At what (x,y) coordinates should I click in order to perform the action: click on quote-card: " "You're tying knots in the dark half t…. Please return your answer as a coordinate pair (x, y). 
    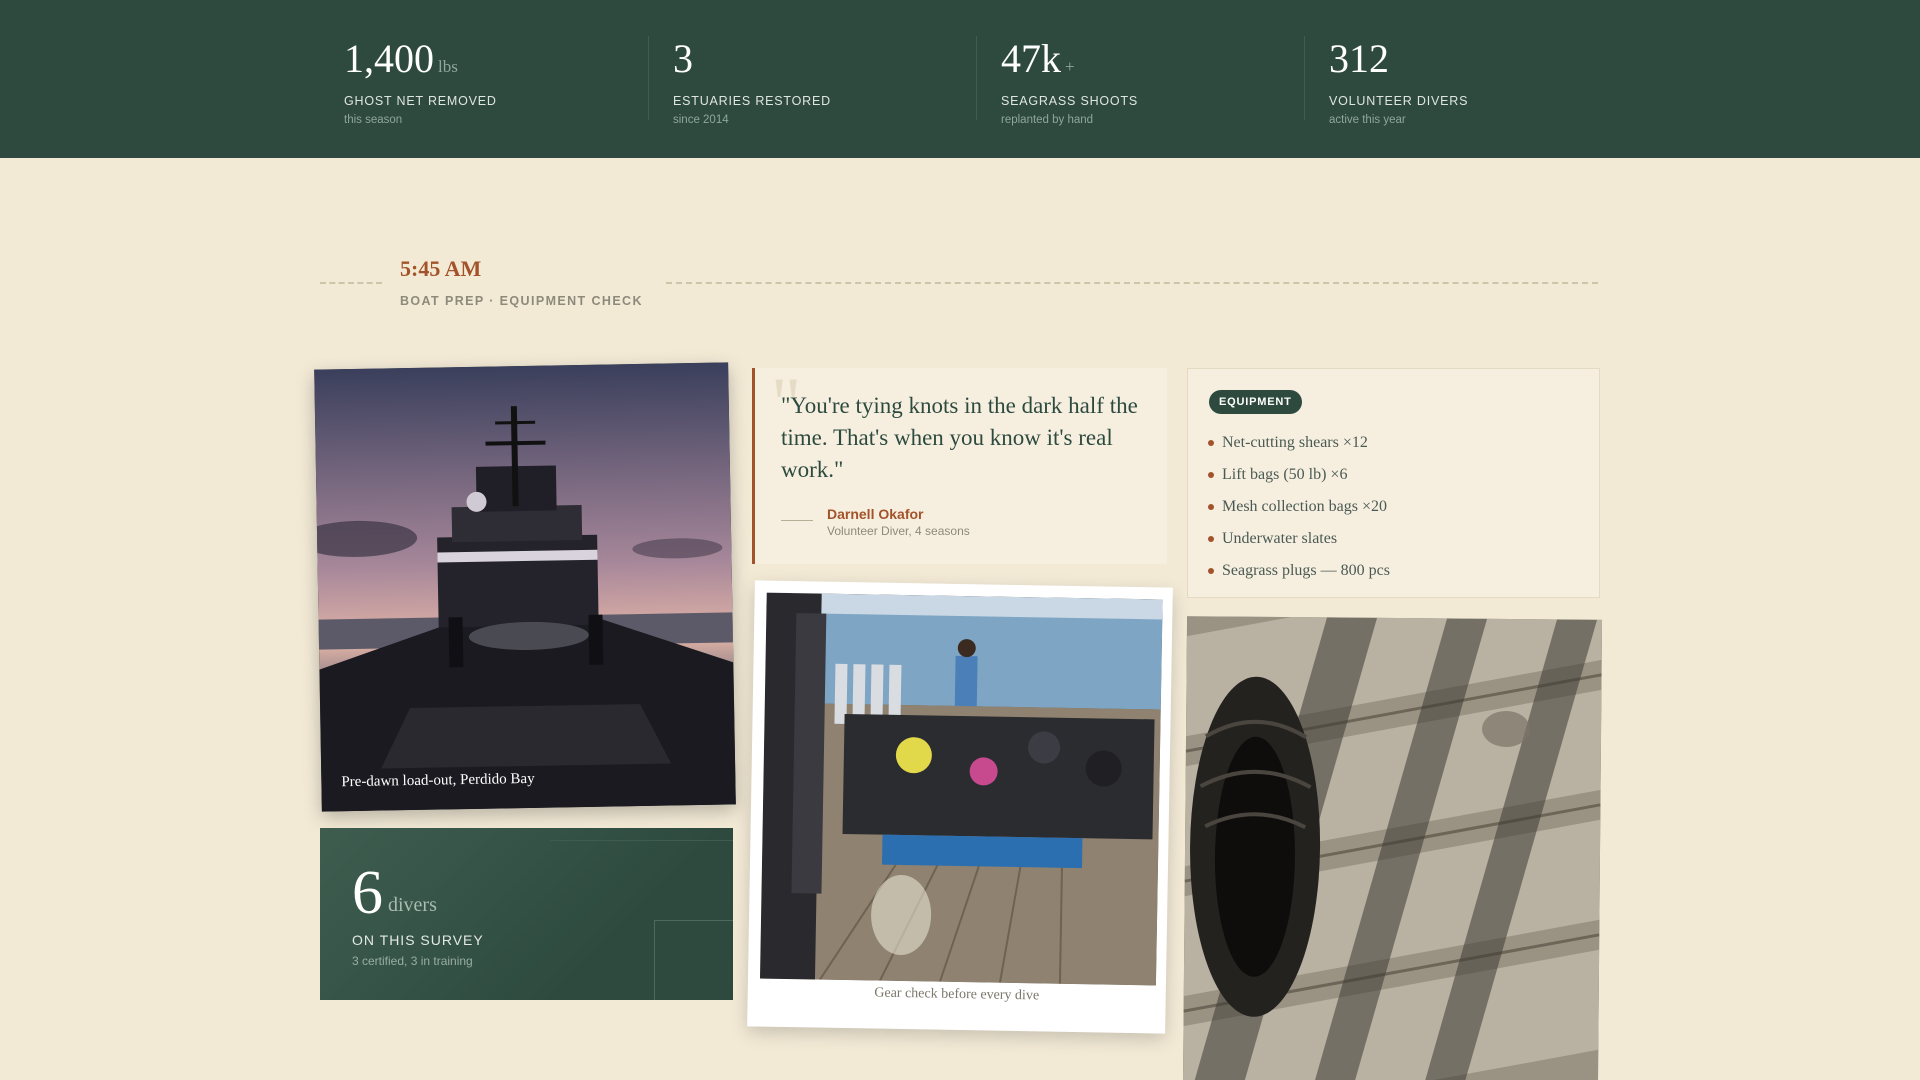
    Looking at the image, I should click on (959, 464).